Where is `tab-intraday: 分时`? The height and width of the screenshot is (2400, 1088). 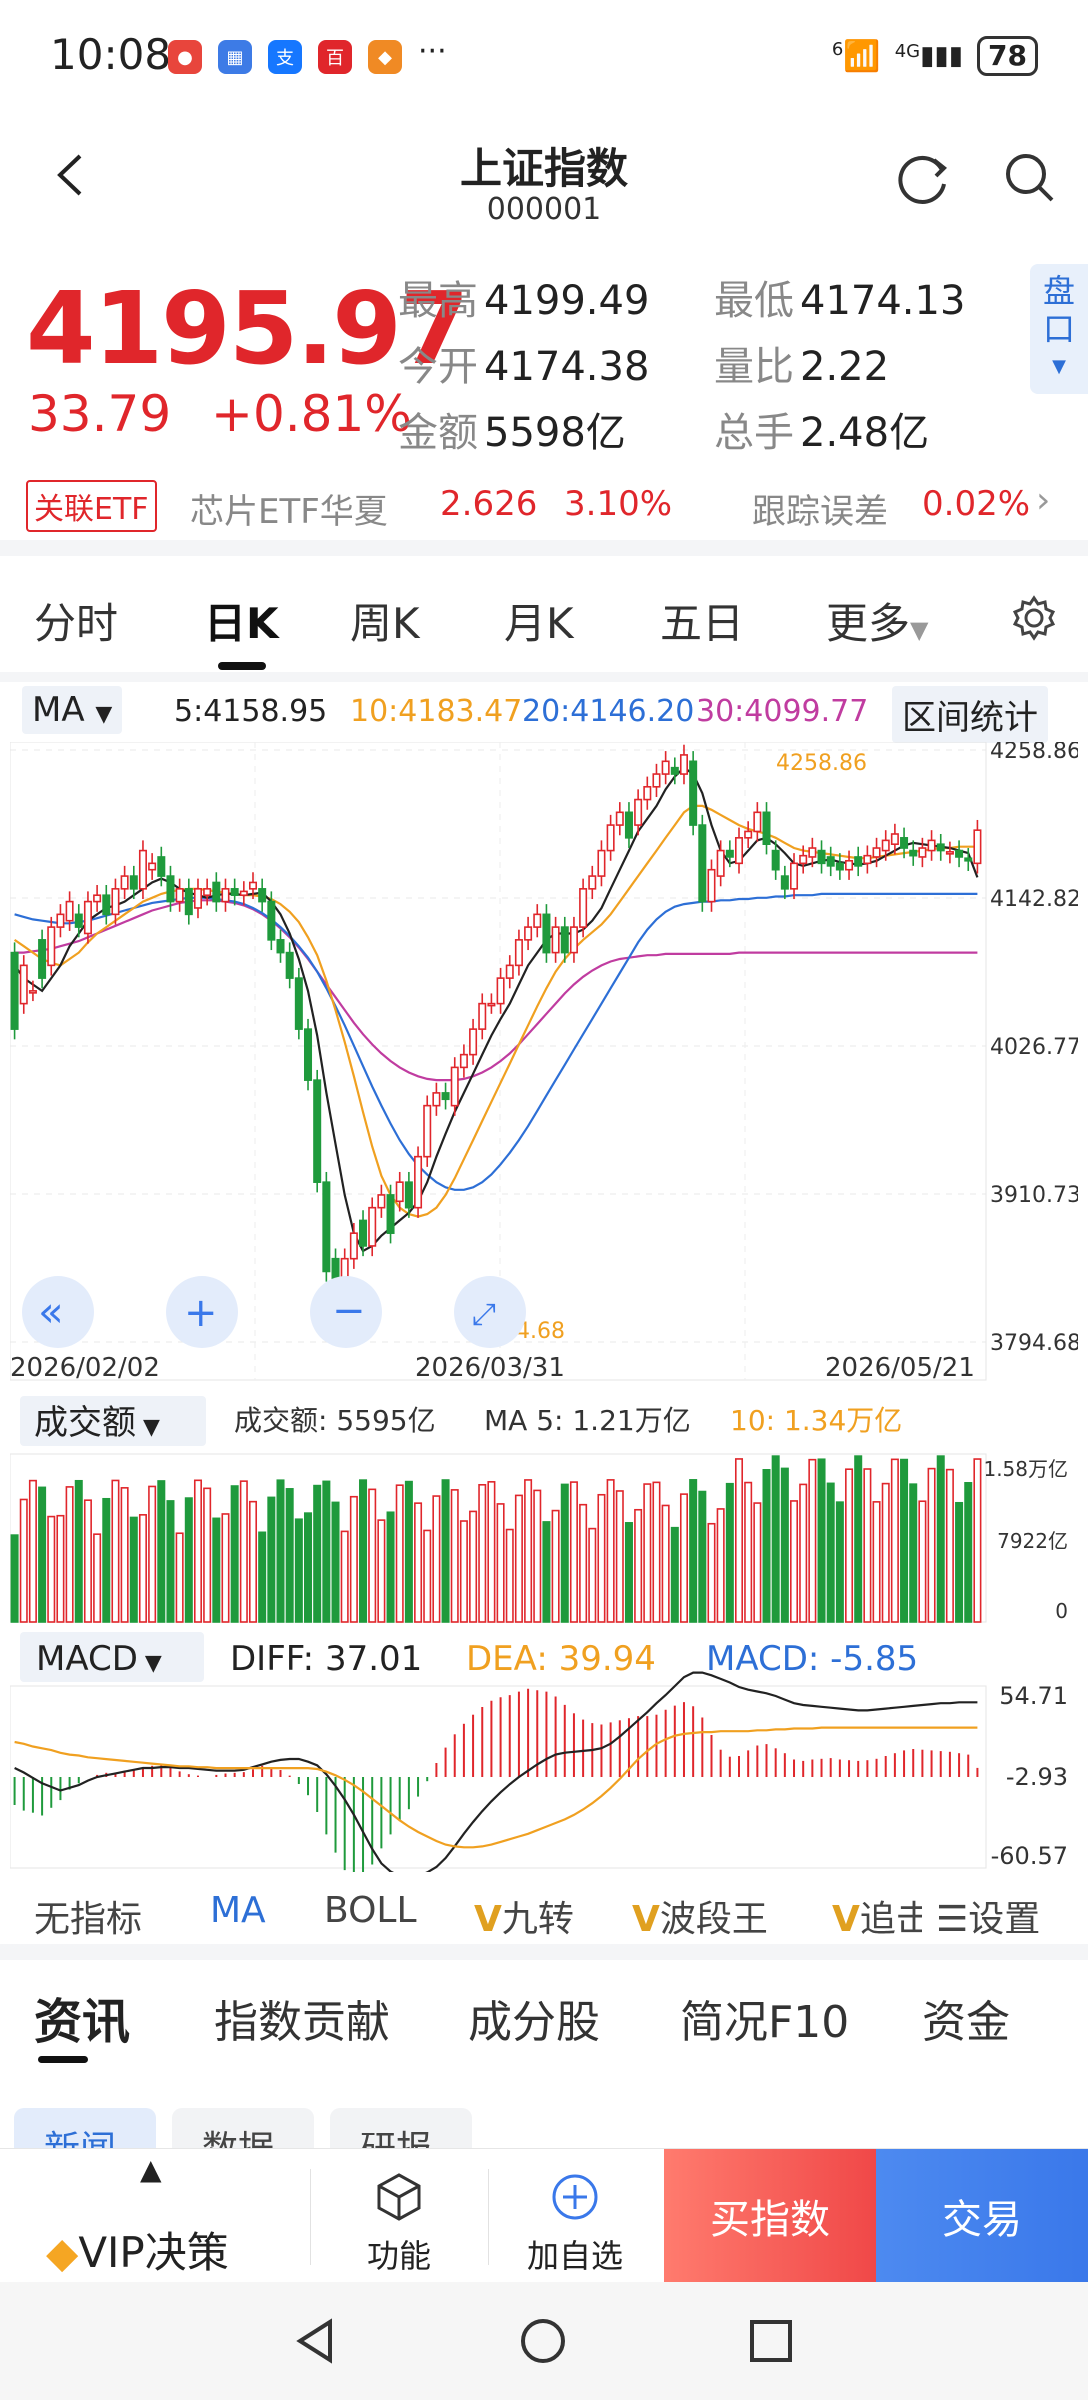 tab-intraday: 分时 is located at coordinates (76, 620).